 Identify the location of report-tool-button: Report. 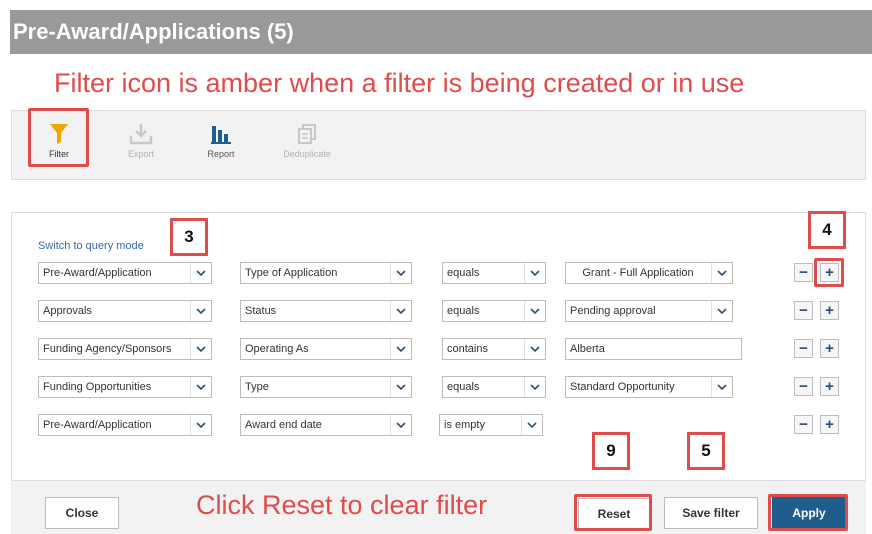
(221, 141).